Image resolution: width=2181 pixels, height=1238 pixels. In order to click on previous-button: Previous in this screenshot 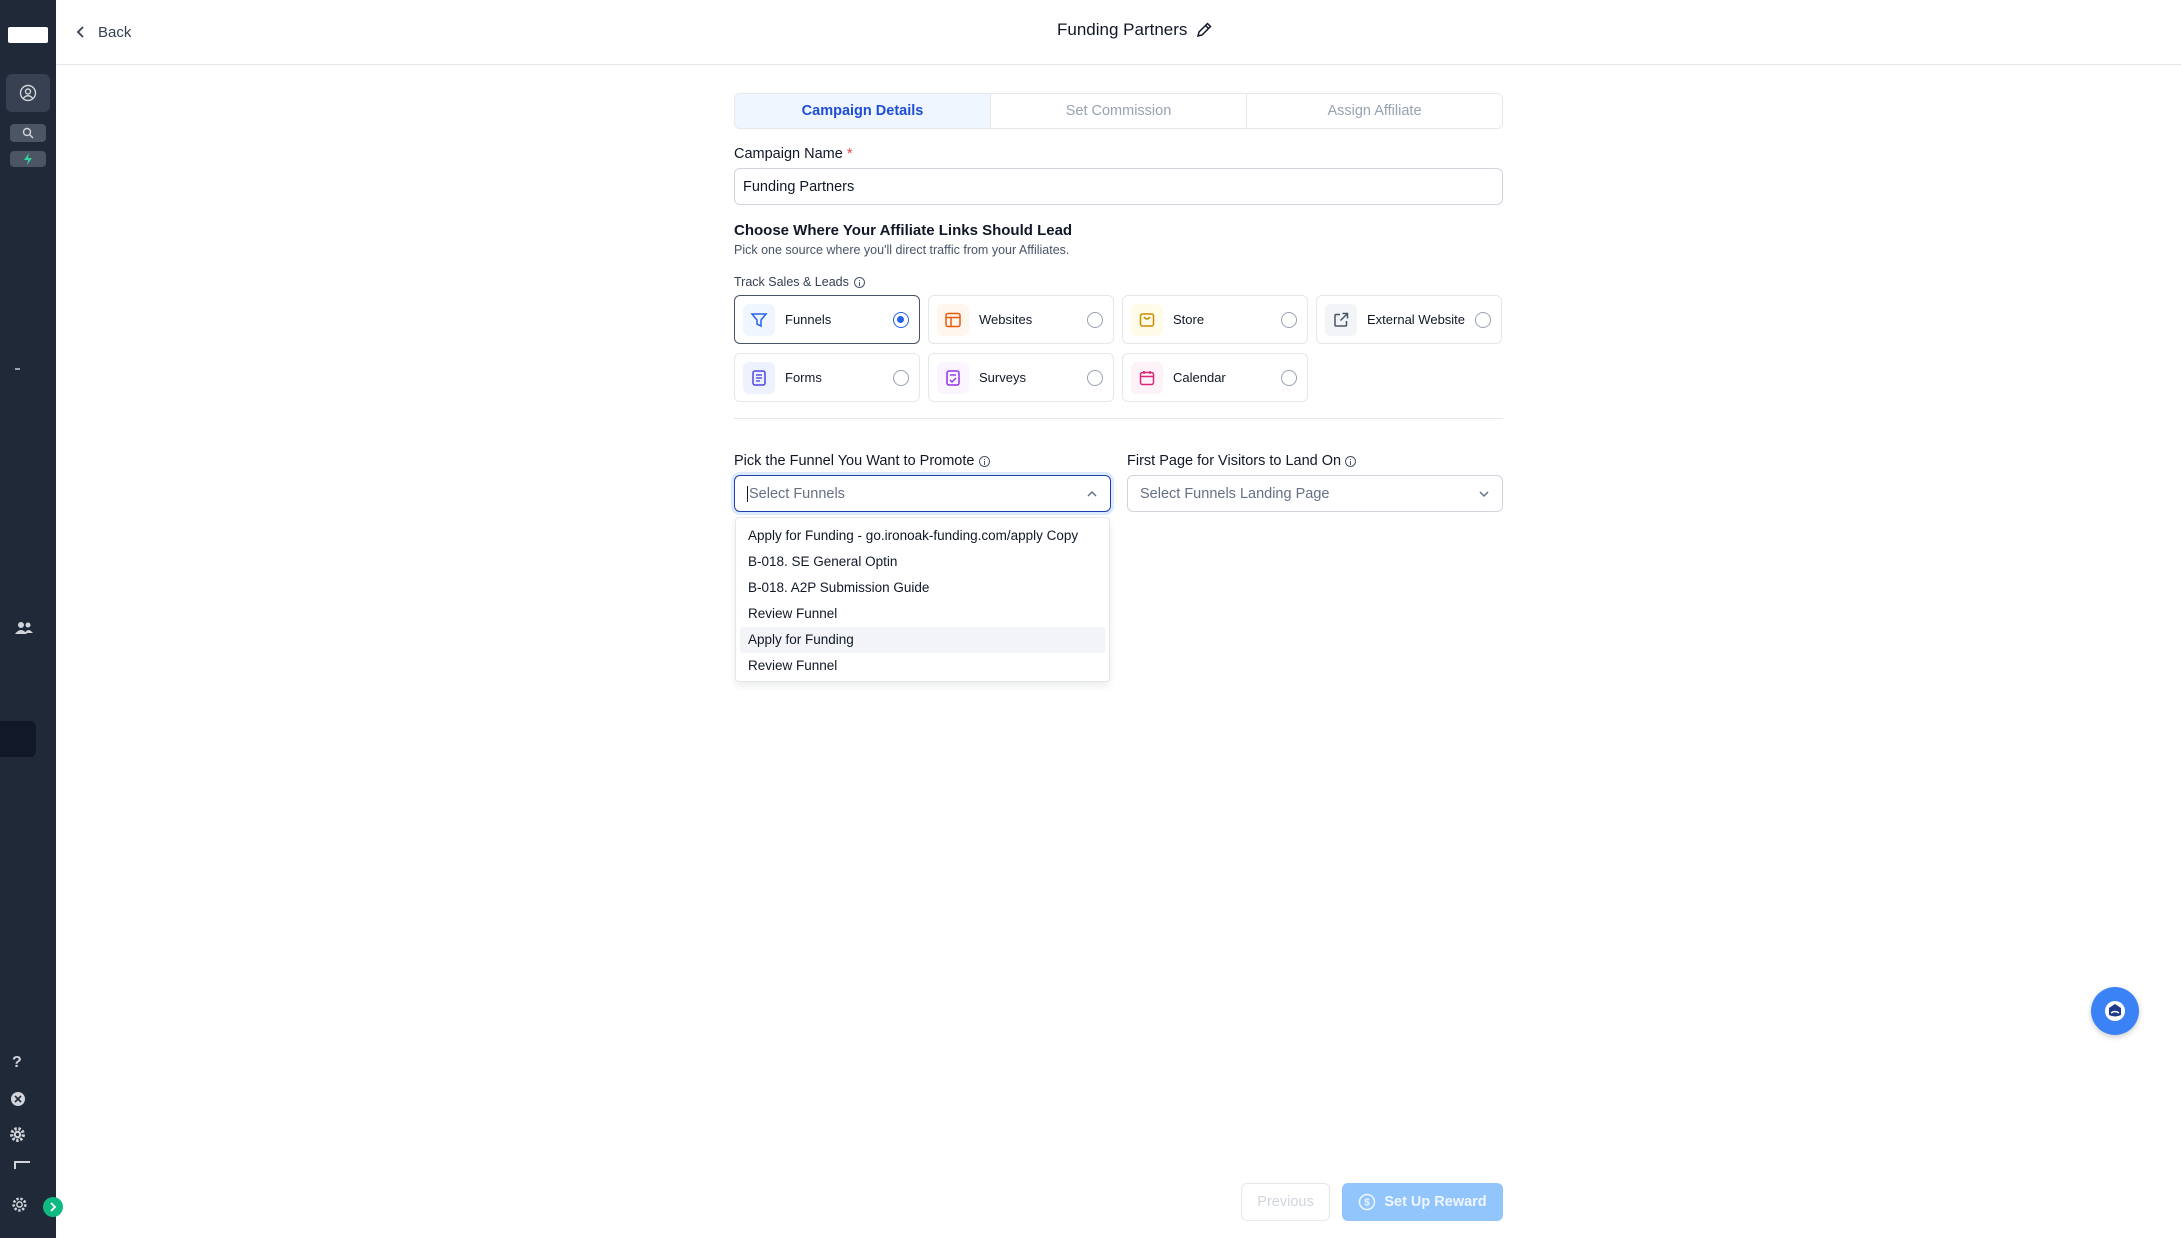, I will do `click(1285, 1202)`.